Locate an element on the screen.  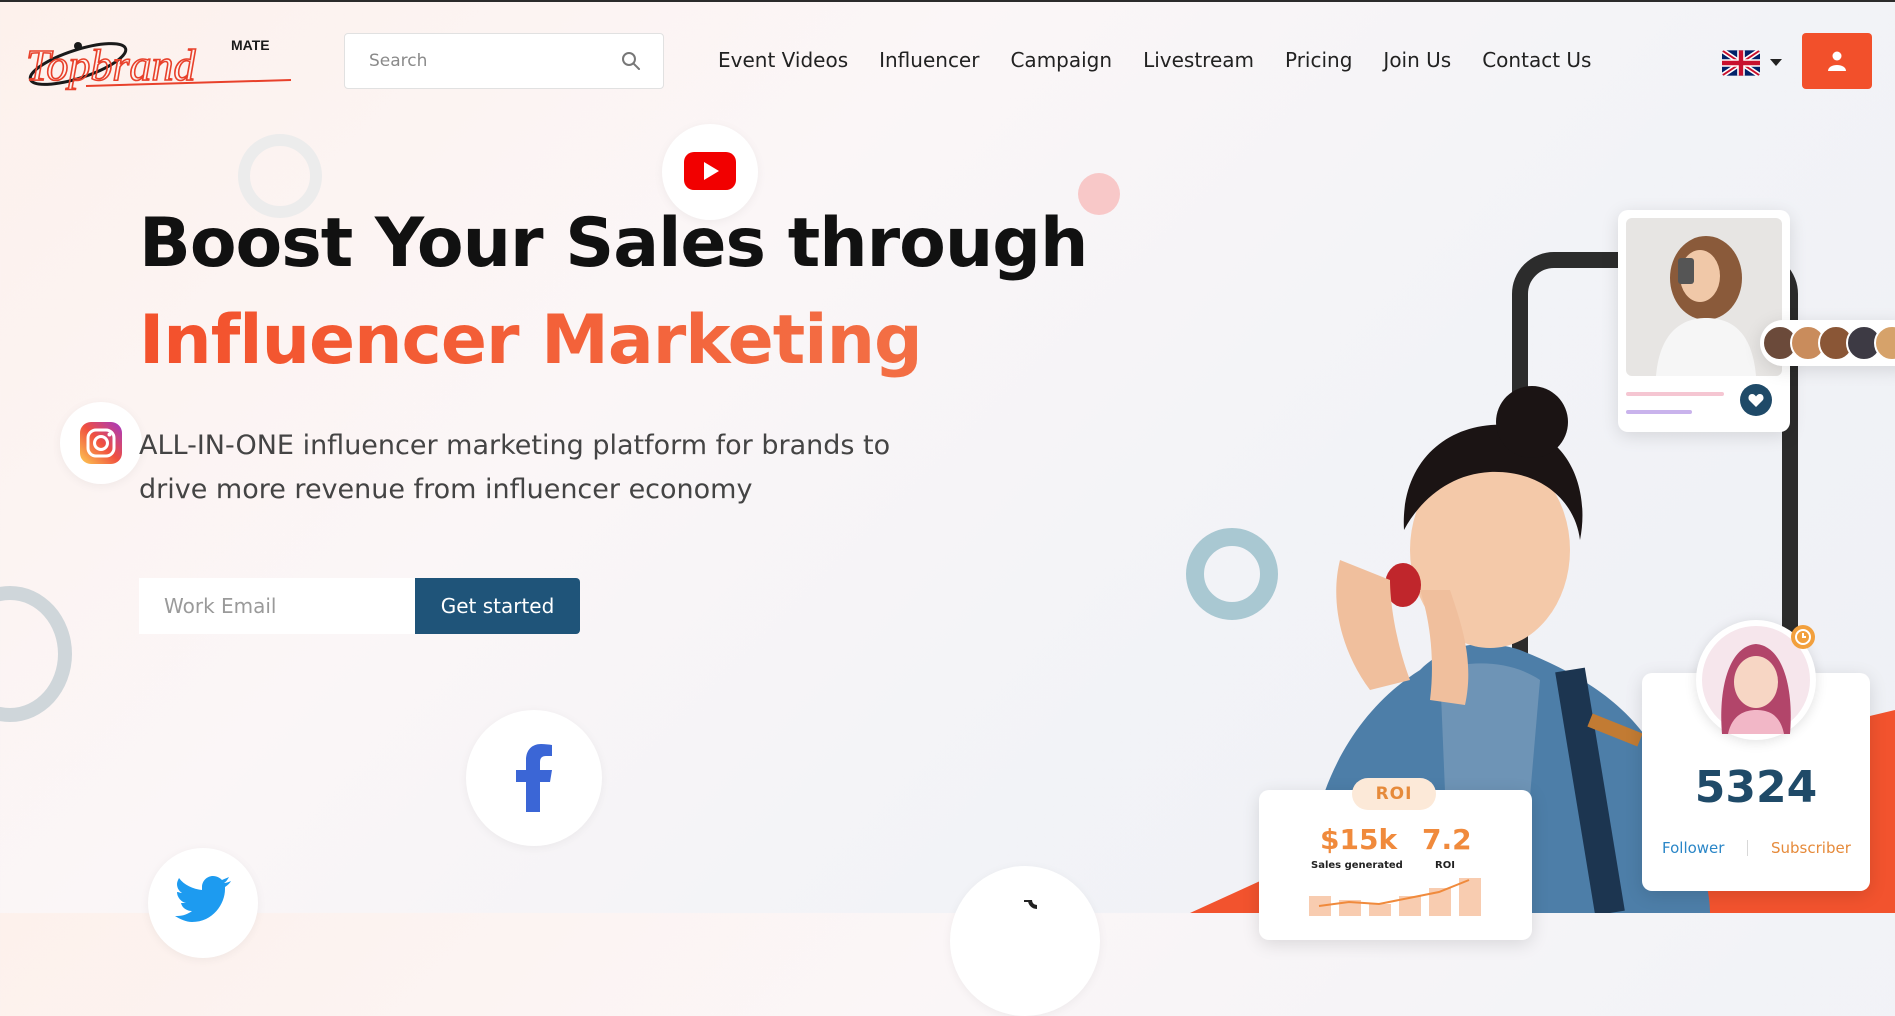
topbrand-logo: MATE Topbrand is located at coordinates (160, 63).